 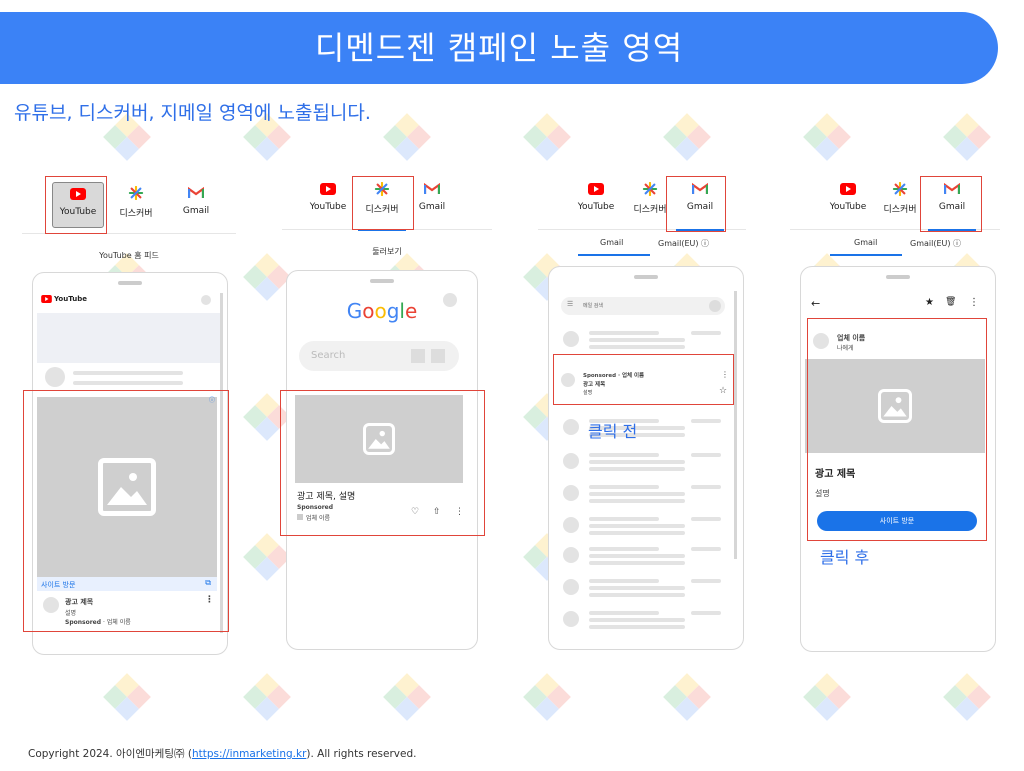 I want to click on external-link-icon: ⧉, so click(x=208, y=582).